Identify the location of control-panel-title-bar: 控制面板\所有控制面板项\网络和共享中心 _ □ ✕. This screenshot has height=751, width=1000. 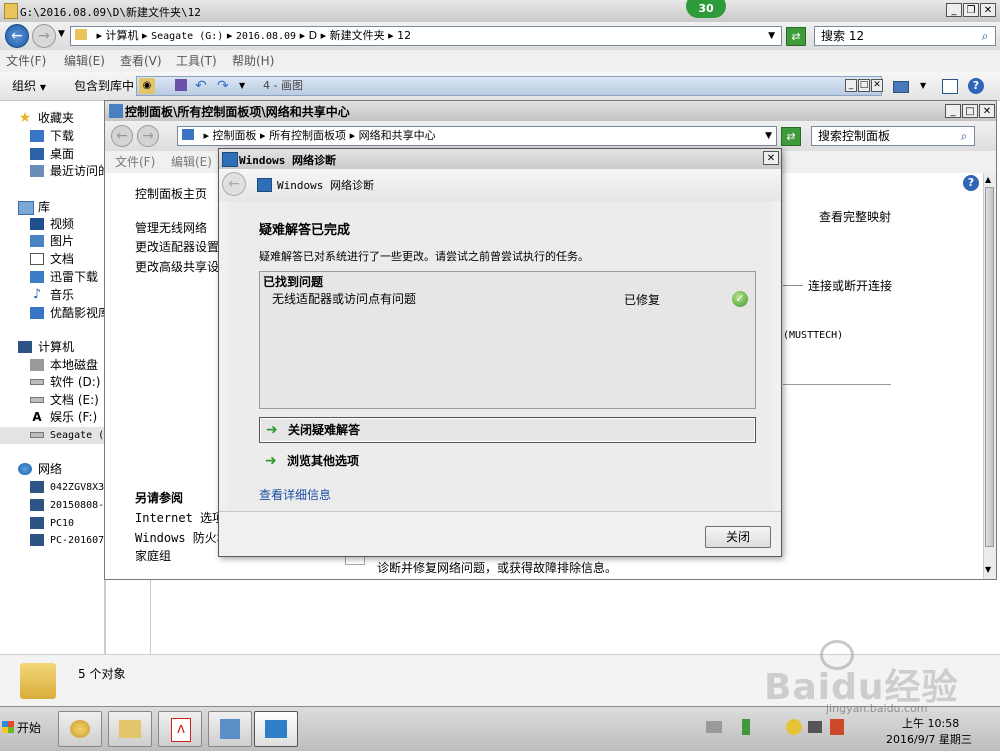
(550, 111).